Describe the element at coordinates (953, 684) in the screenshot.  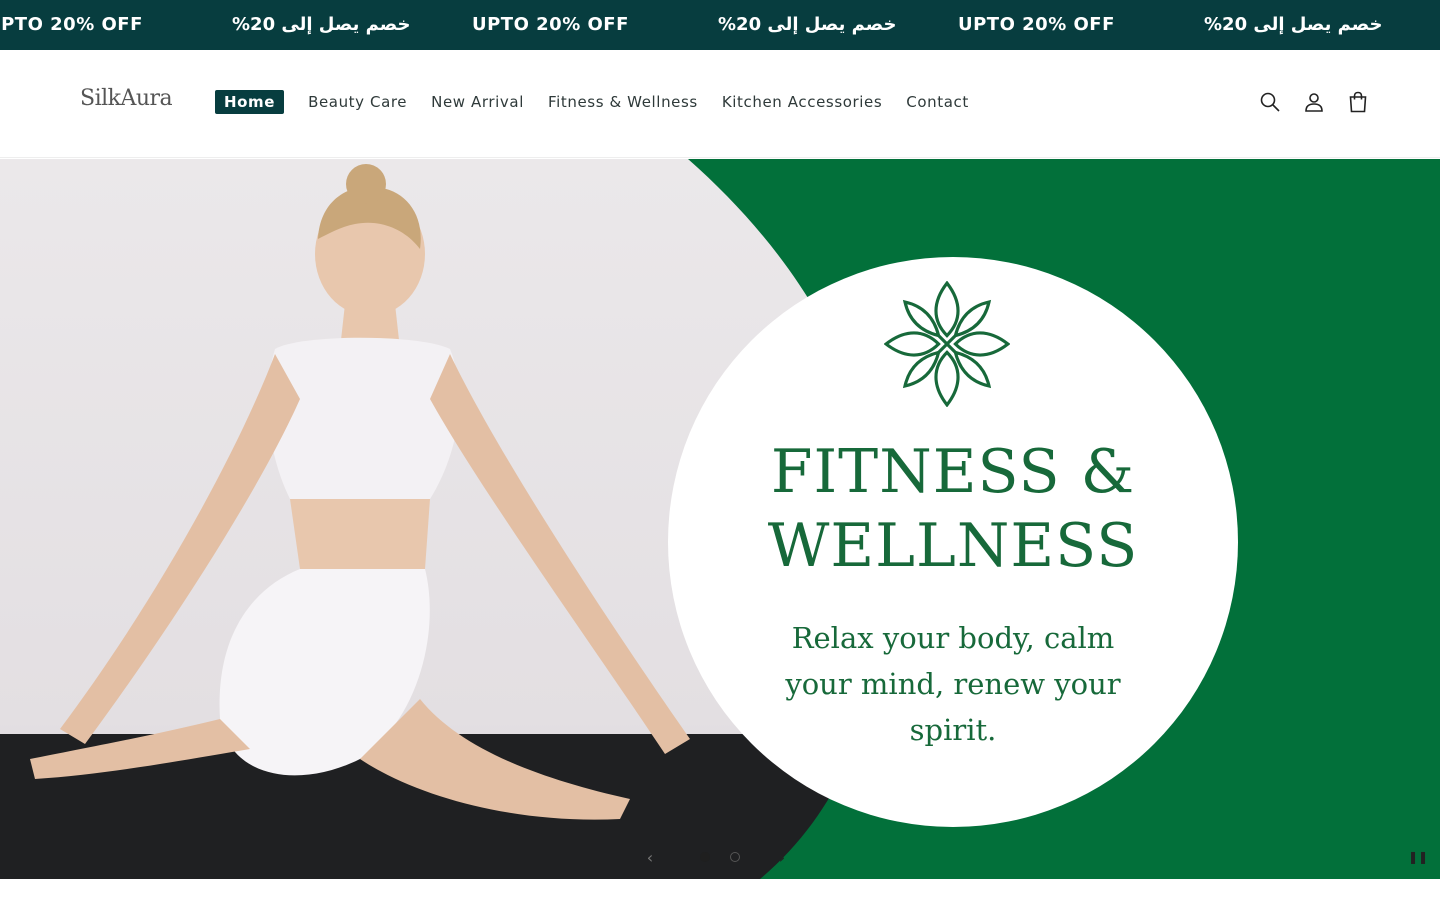
I see `hero-subtitle-line-2: your mind, renew your` at that location.